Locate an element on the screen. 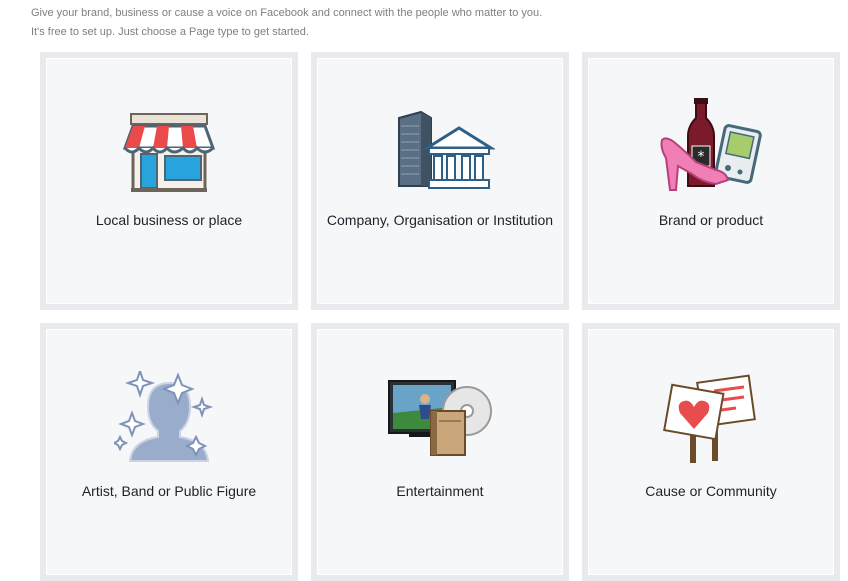 This screenshot has height=581, width=848. card-local-business: Local business or place is located at coordinates (169, 181).